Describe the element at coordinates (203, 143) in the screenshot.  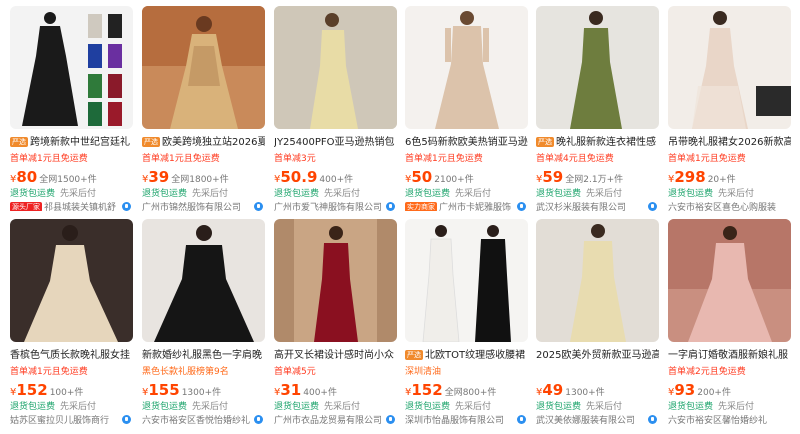
I see `product-title: 严选 欧美跨境独立站2026夏` at that location.